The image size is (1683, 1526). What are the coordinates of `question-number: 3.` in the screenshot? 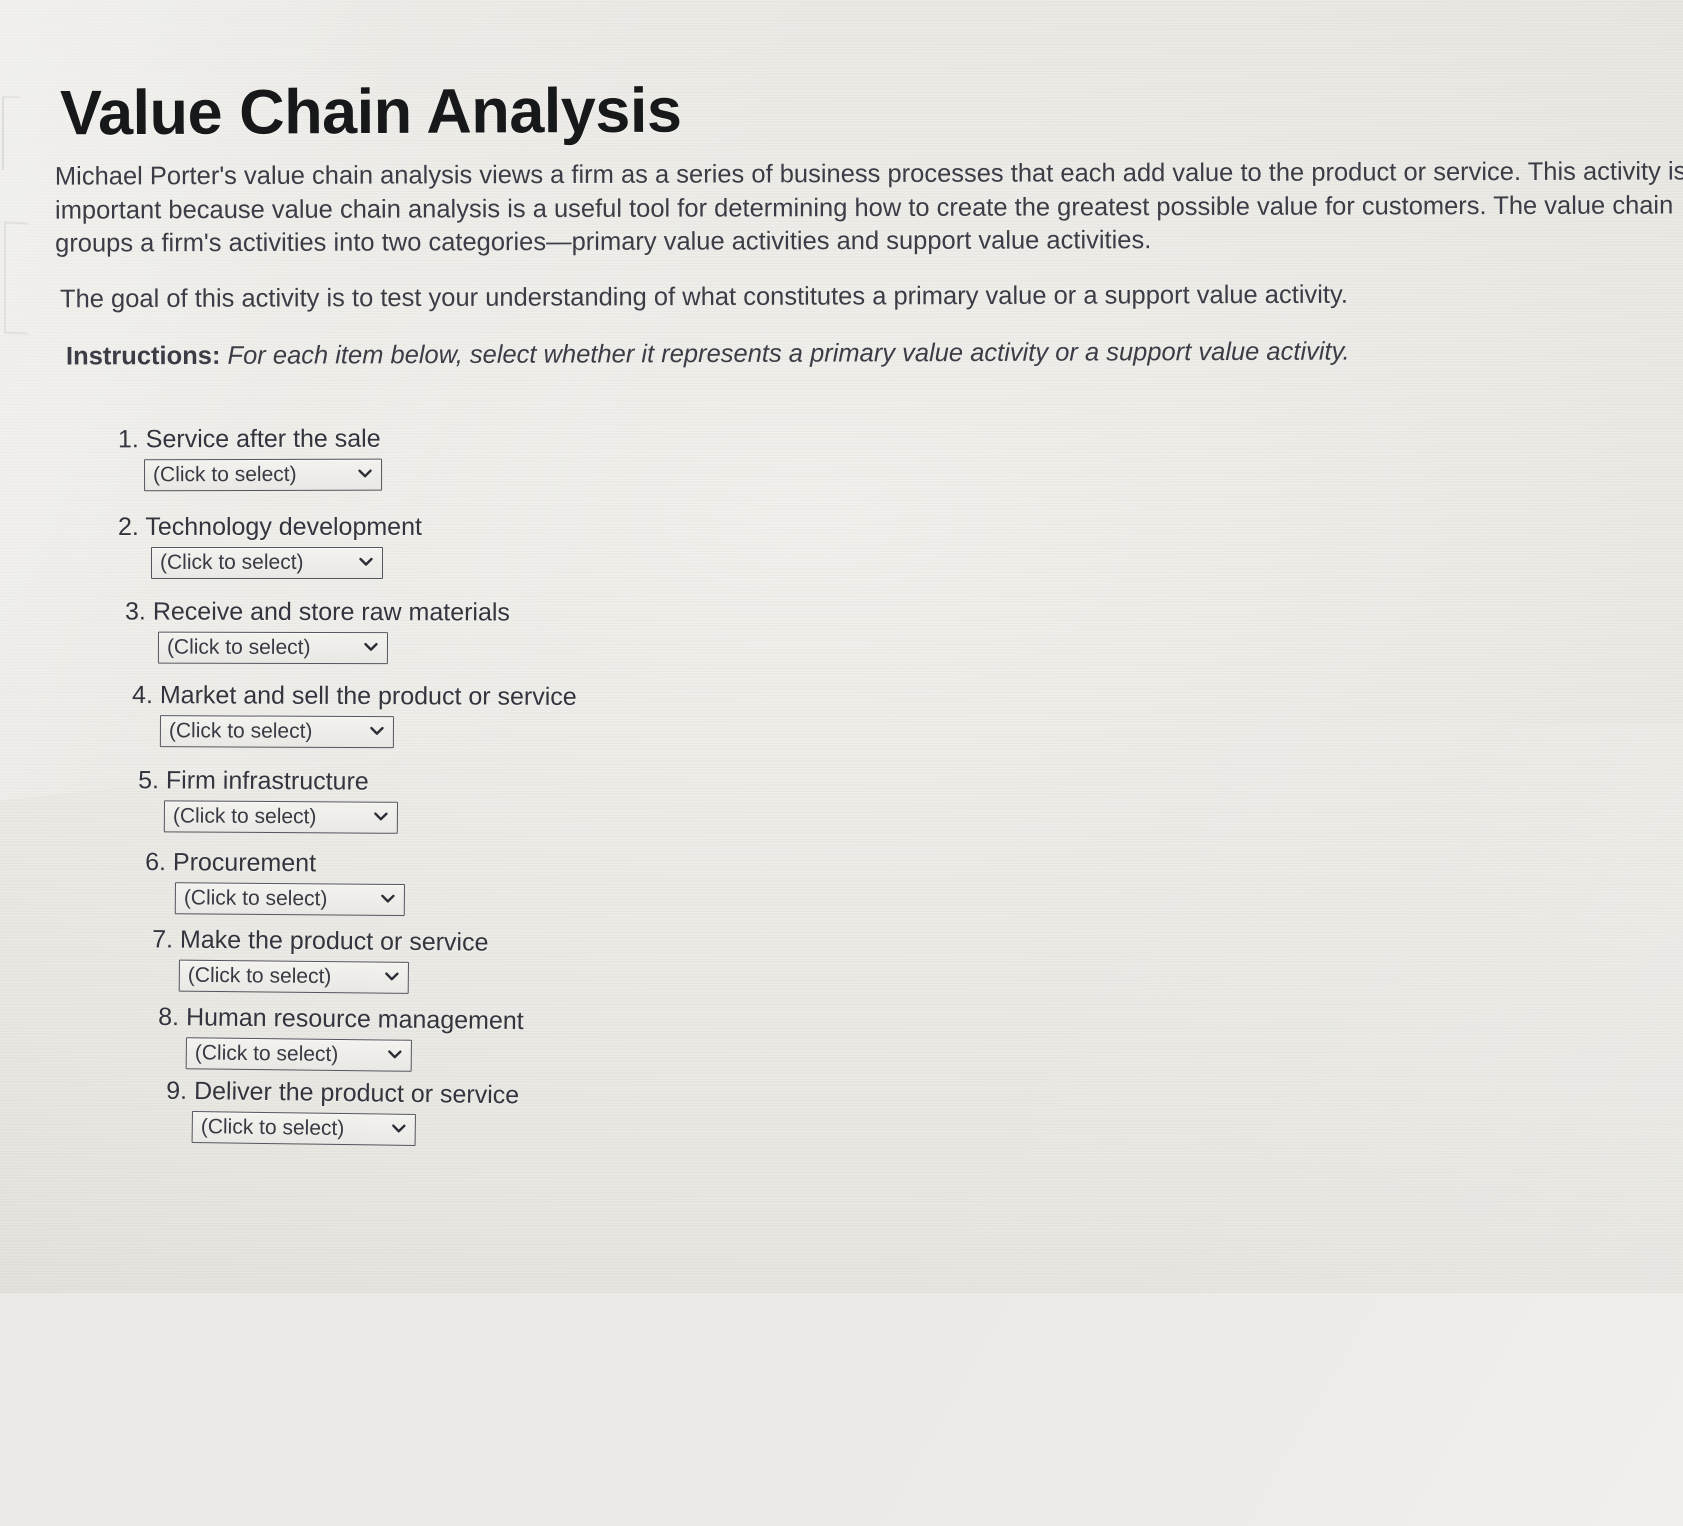 It's located at (135, 611).